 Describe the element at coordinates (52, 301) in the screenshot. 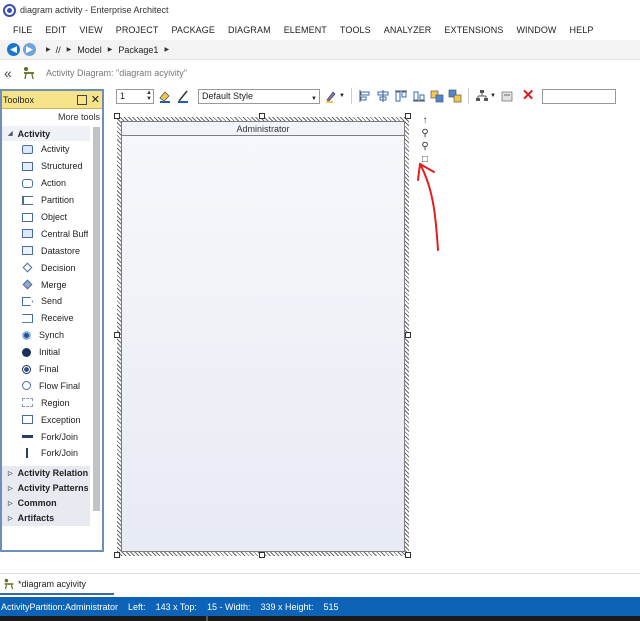

I see `toolbox-item-send: Send` at that location.